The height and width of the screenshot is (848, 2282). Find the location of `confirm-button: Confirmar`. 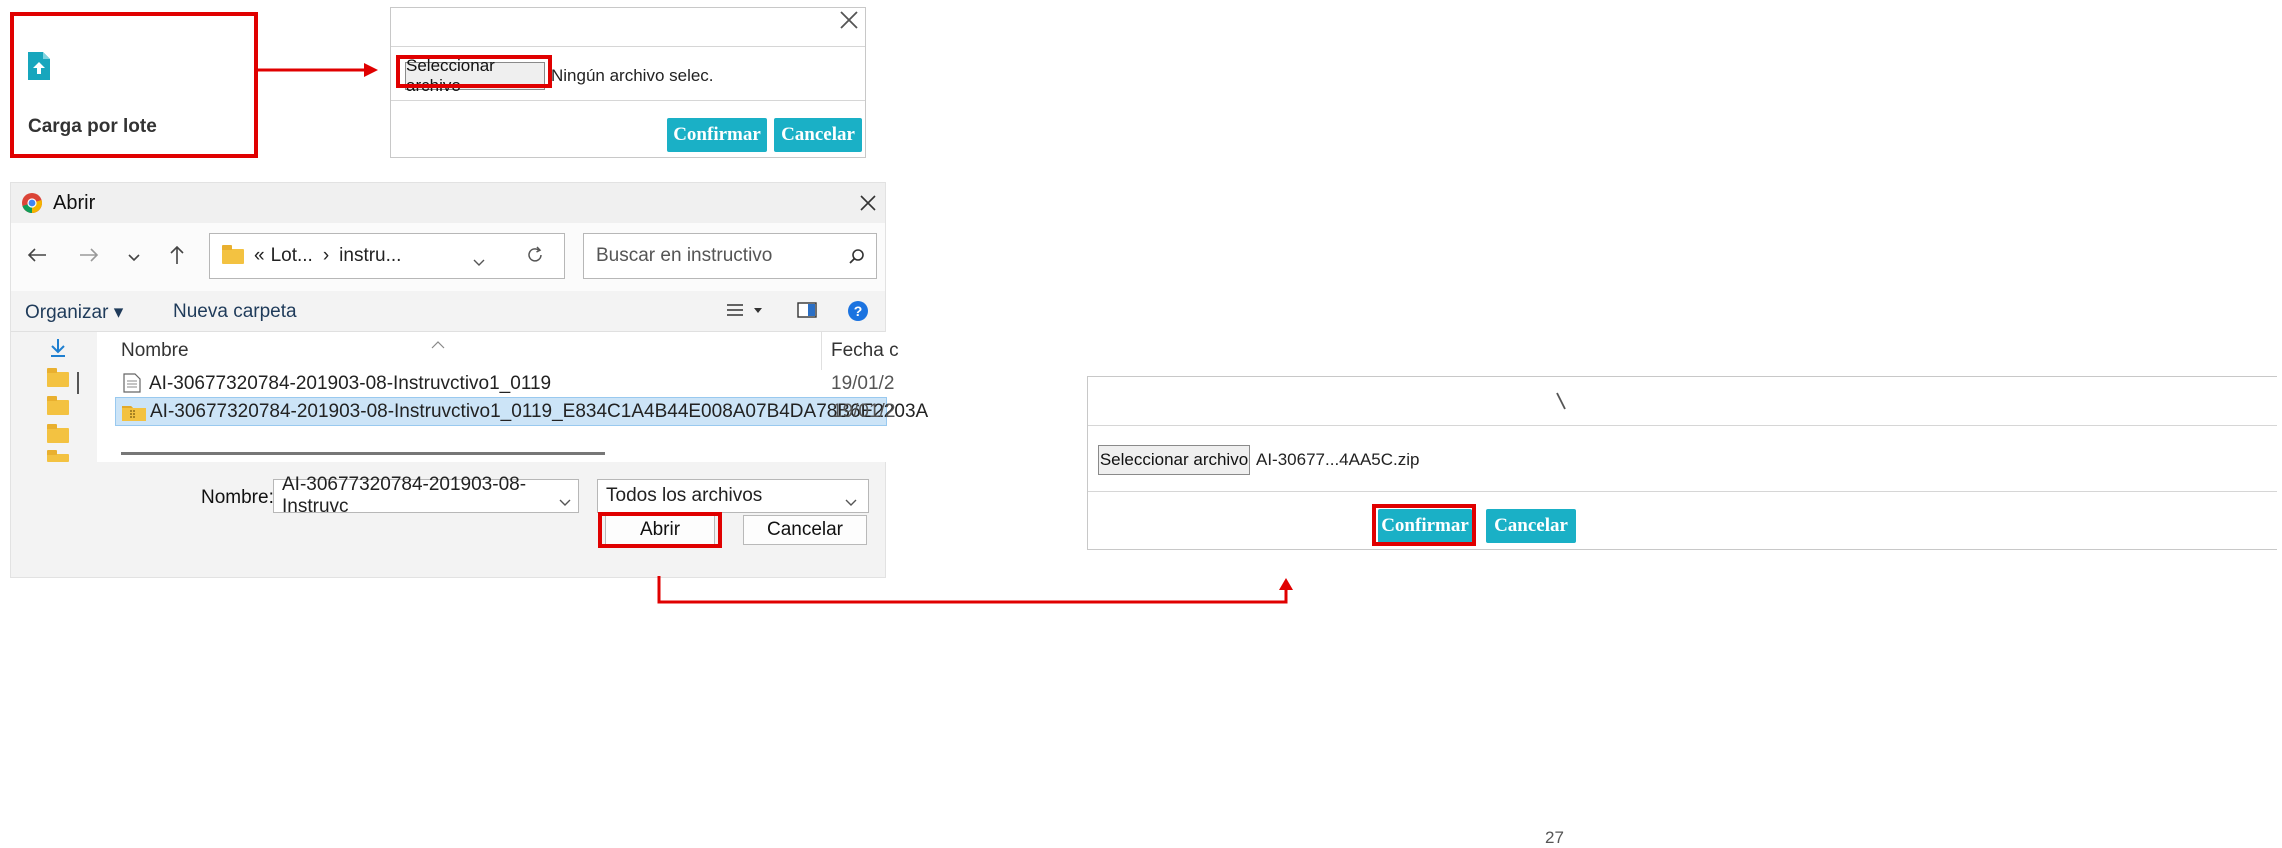

confirm-button: Confirmar is located at coordinates (717, 135).